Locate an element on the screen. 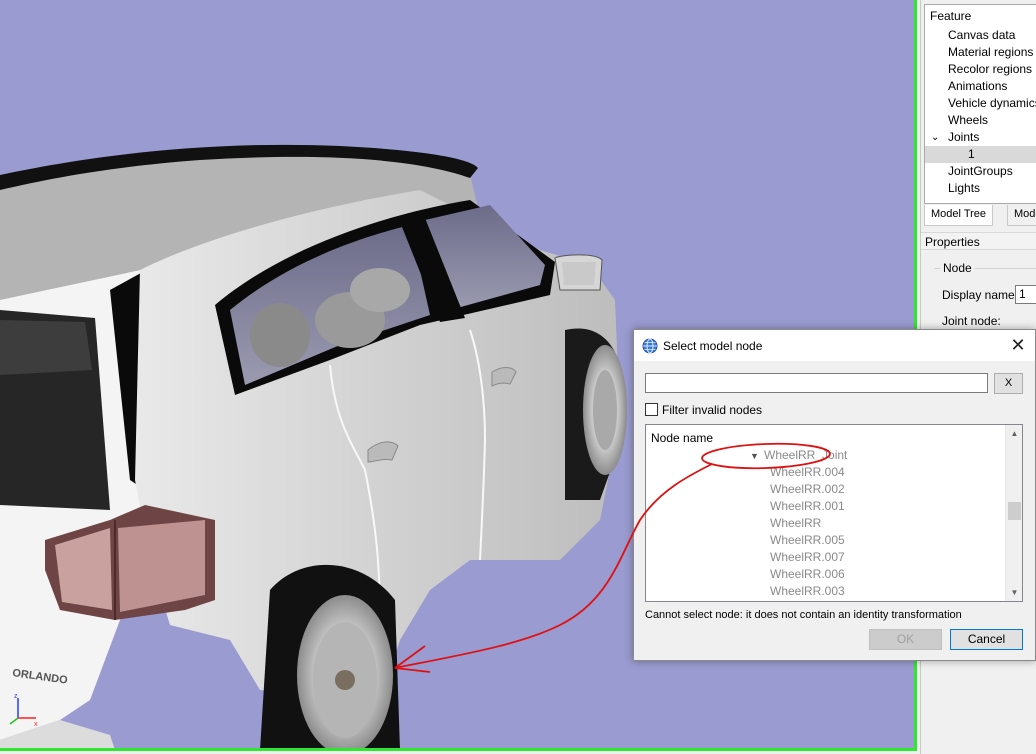 The height and width of the screenshot is (754, 1036). tree-item-label: Animations is located at coordinates (978, 86).